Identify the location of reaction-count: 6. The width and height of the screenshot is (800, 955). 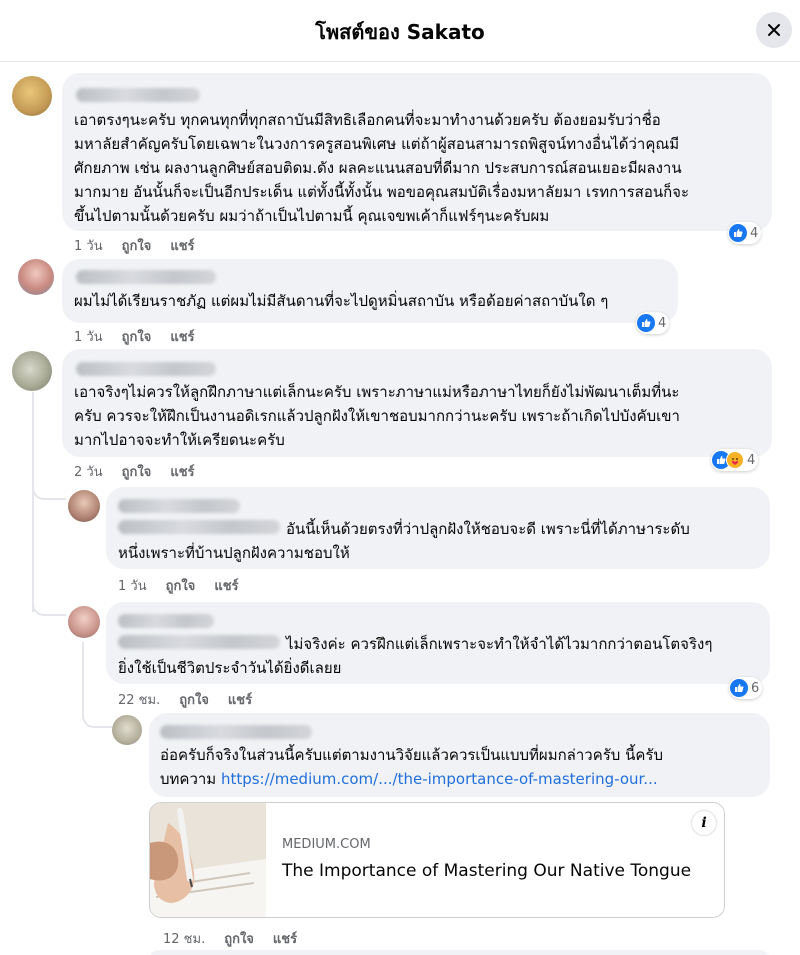
(746, 688).